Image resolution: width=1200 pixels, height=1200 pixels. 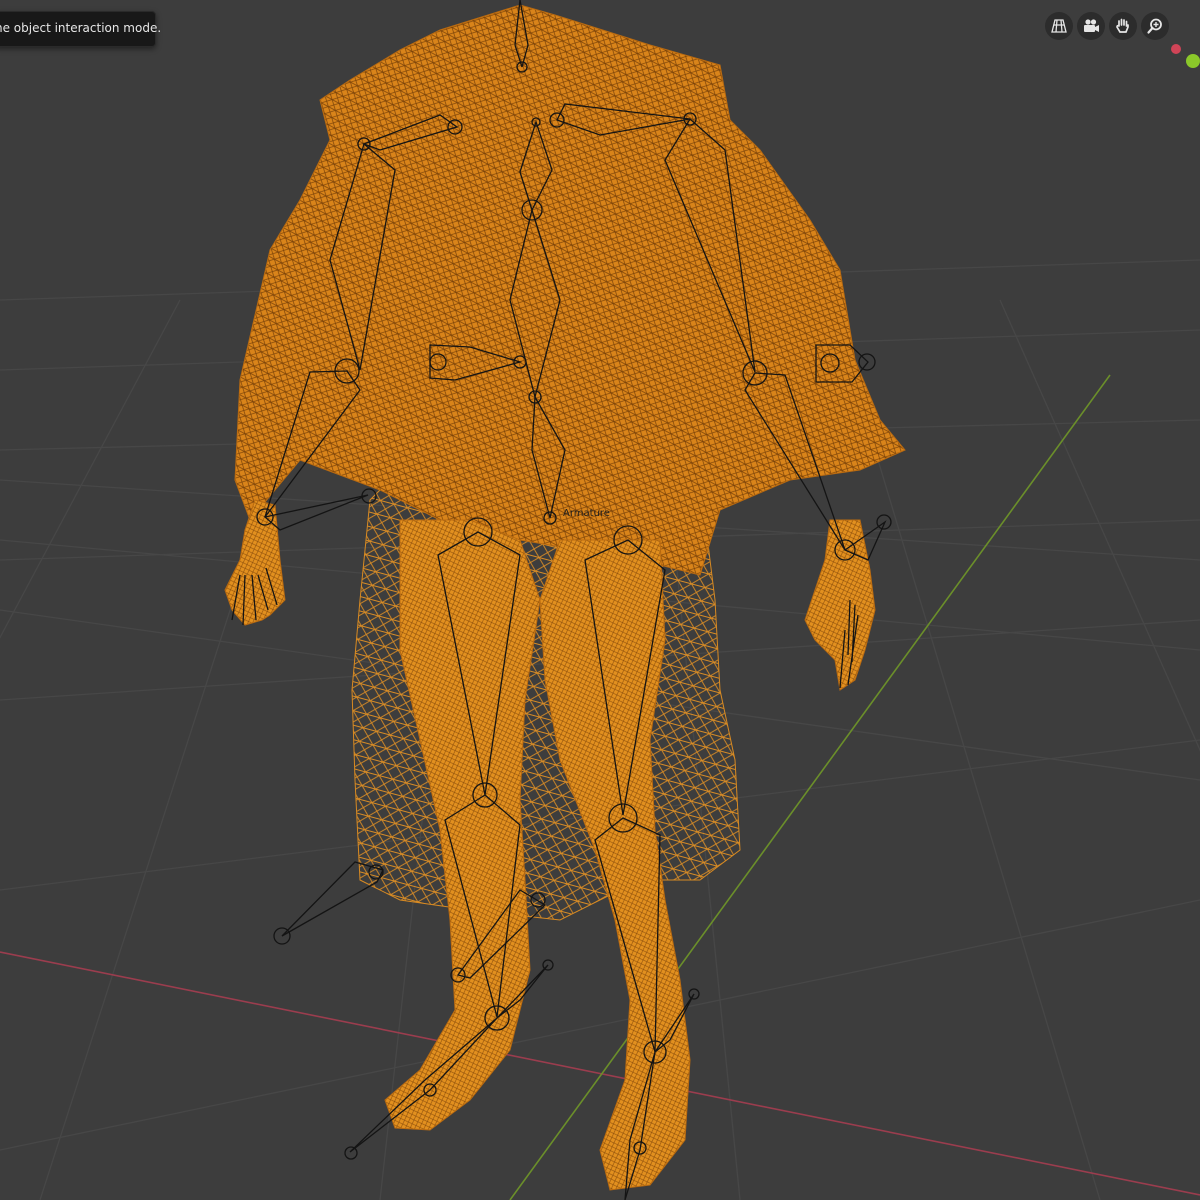 I want to click on toggle-perspective-button, so click(x=1059, y=26).